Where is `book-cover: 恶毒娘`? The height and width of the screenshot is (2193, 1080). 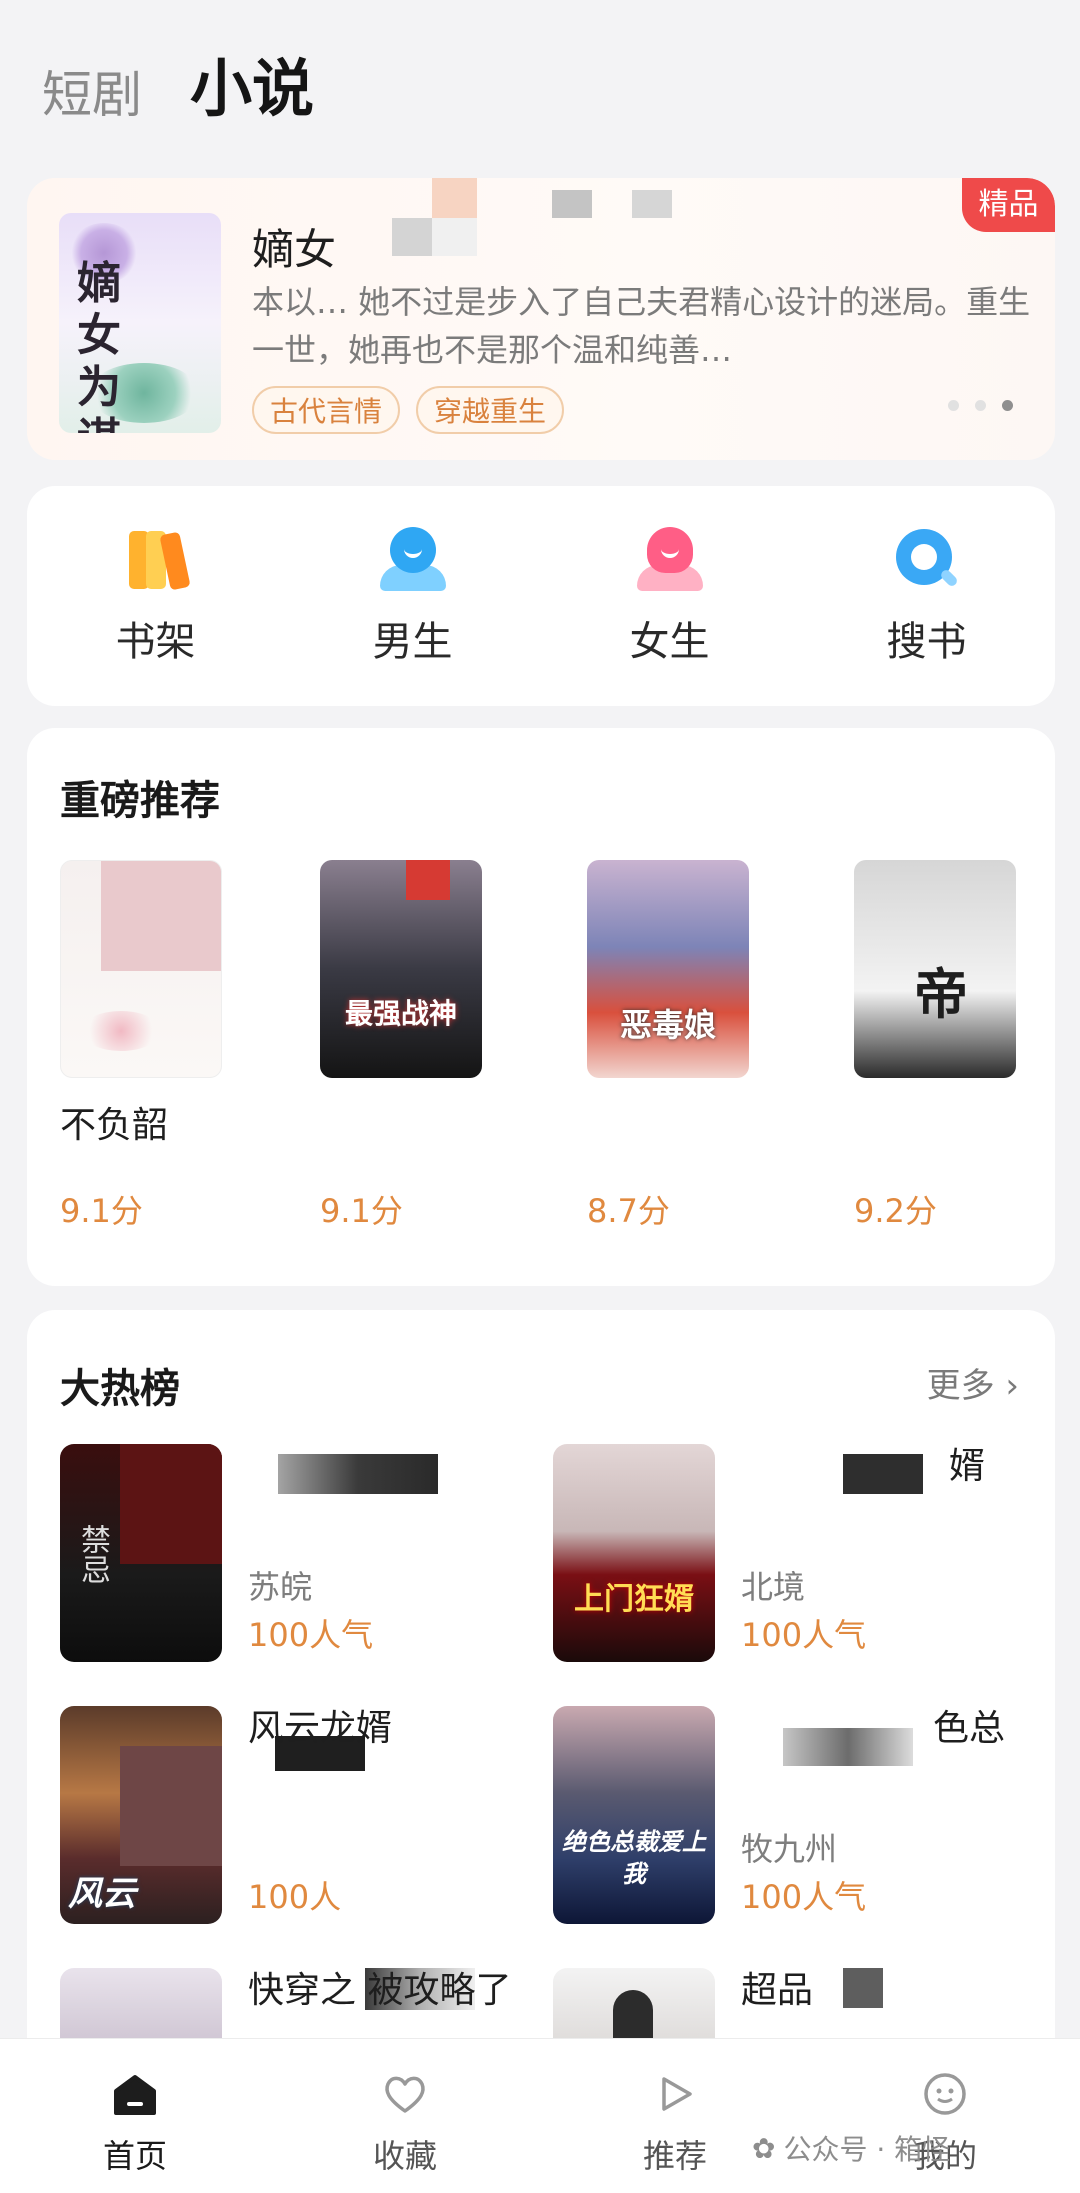 book-cover: 恶毒娘 is located at coordinates (668, 969).